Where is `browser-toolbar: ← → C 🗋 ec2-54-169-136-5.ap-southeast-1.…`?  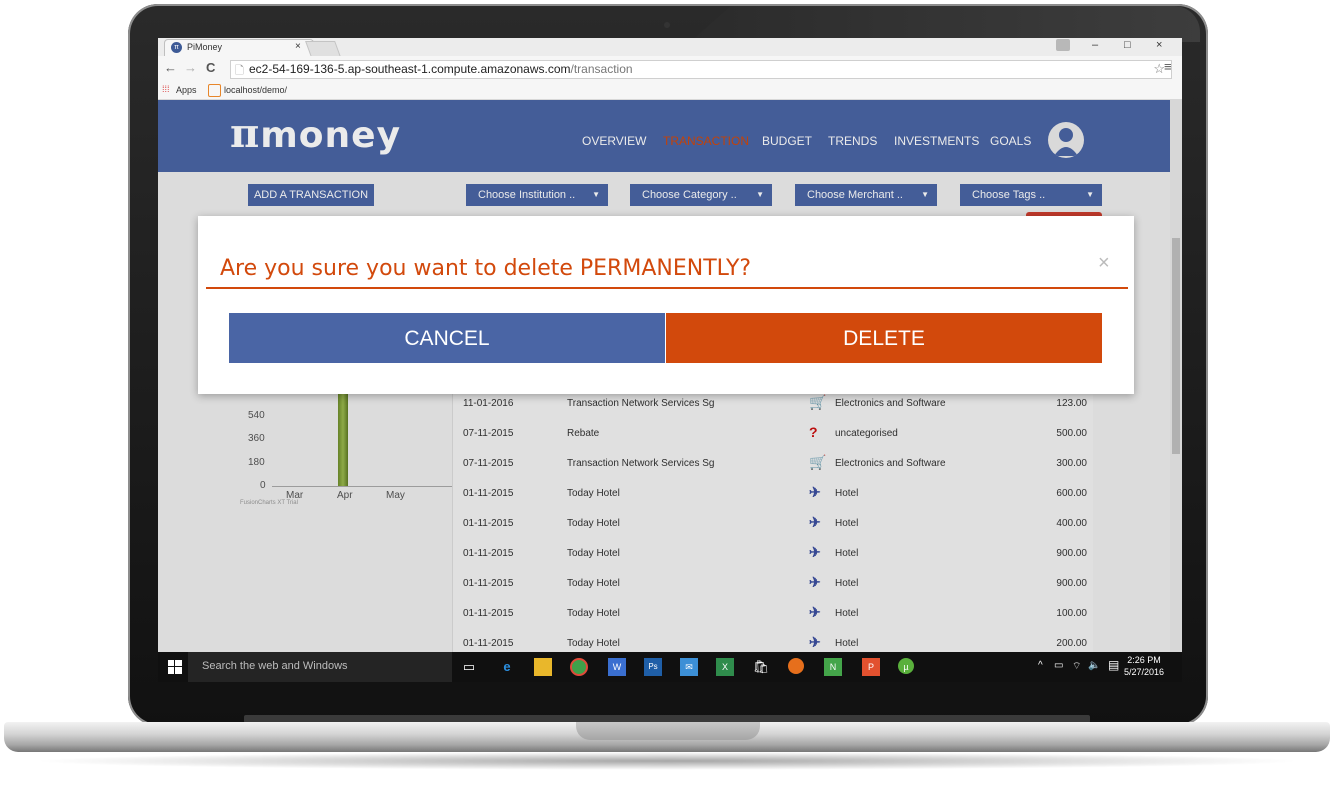 browser-toolbar: ← → C 🗋 ec2-54-169-136-5.ap-southeast-1.… is located at coordinates (670, 69).